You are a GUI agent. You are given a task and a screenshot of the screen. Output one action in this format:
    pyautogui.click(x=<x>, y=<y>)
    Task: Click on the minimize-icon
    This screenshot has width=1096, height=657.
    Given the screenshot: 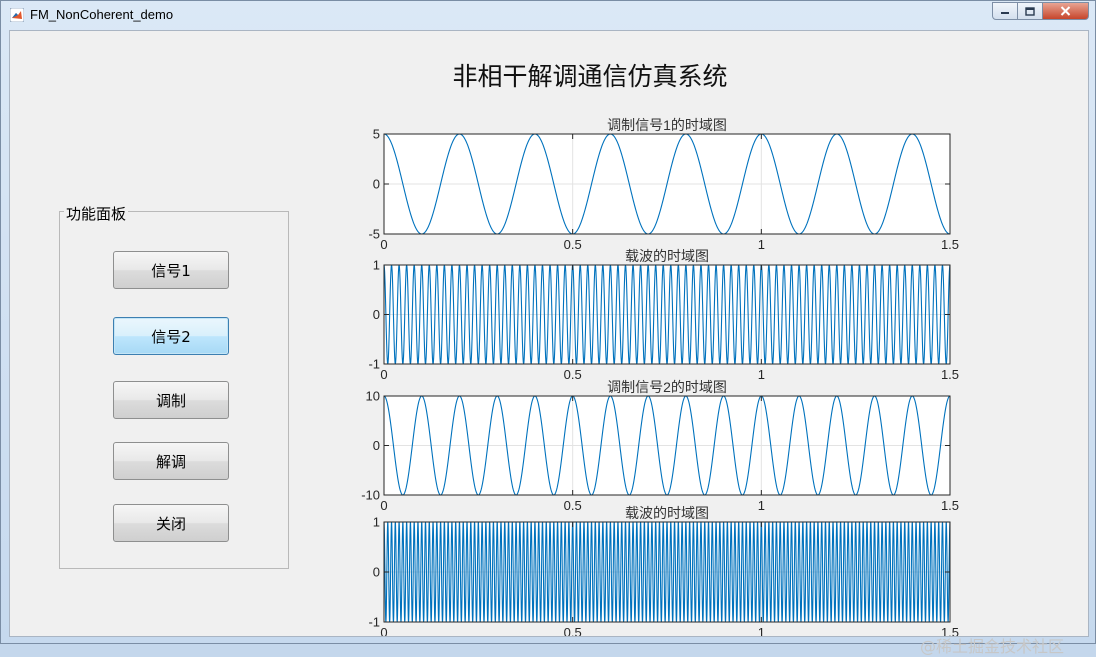 What is the action you would take?
    pyautogui.click(x=1005, y=13)
    